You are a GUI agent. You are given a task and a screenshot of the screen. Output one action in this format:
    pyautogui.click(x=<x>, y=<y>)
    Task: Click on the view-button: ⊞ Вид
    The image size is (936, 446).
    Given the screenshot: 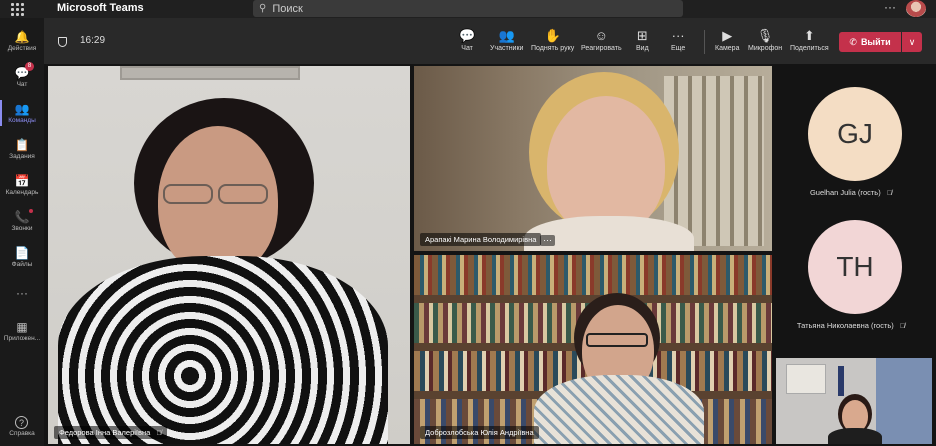 What is the action you would take?
    pyautogui.click(x=642, y=41)
    